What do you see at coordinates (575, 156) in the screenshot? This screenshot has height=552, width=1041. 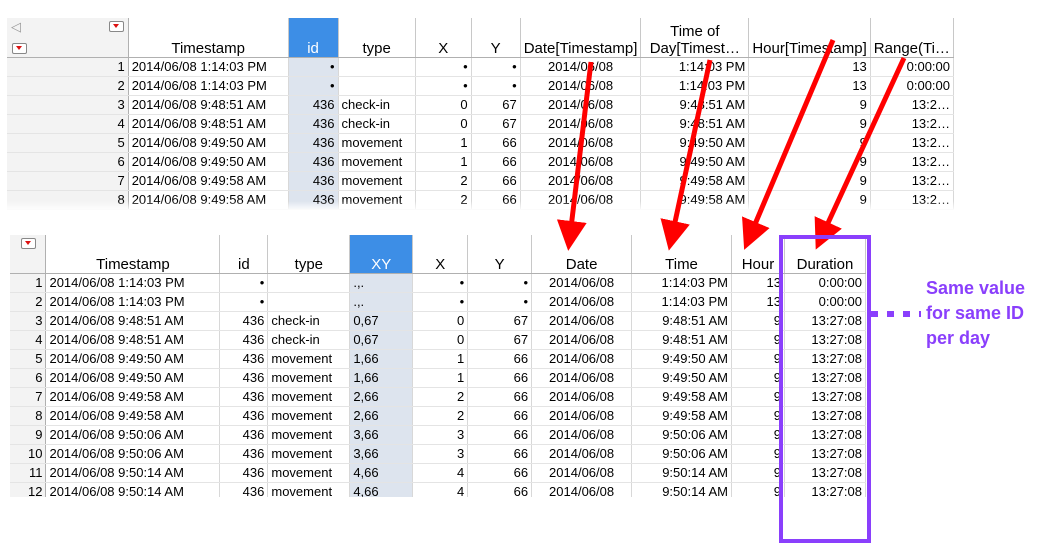 I see `arrow-date` at bounding box center [575, 156].